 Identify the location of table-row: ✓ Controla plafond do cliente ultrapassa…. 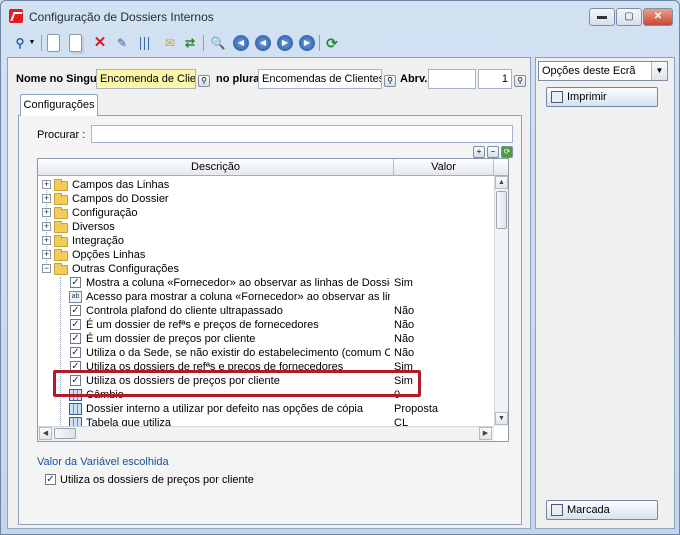
(266, 311).